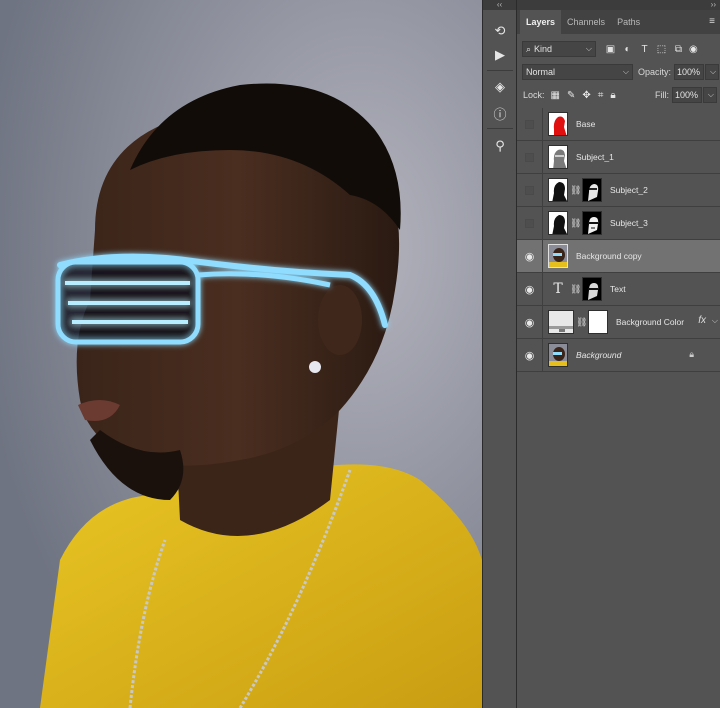 This screenshot has height=708, width=720. I want to click on filter-row: ⌕ Kind ⌵ ▣ ◐ T ⬚ ⧉ ◉, so click(618, 49).